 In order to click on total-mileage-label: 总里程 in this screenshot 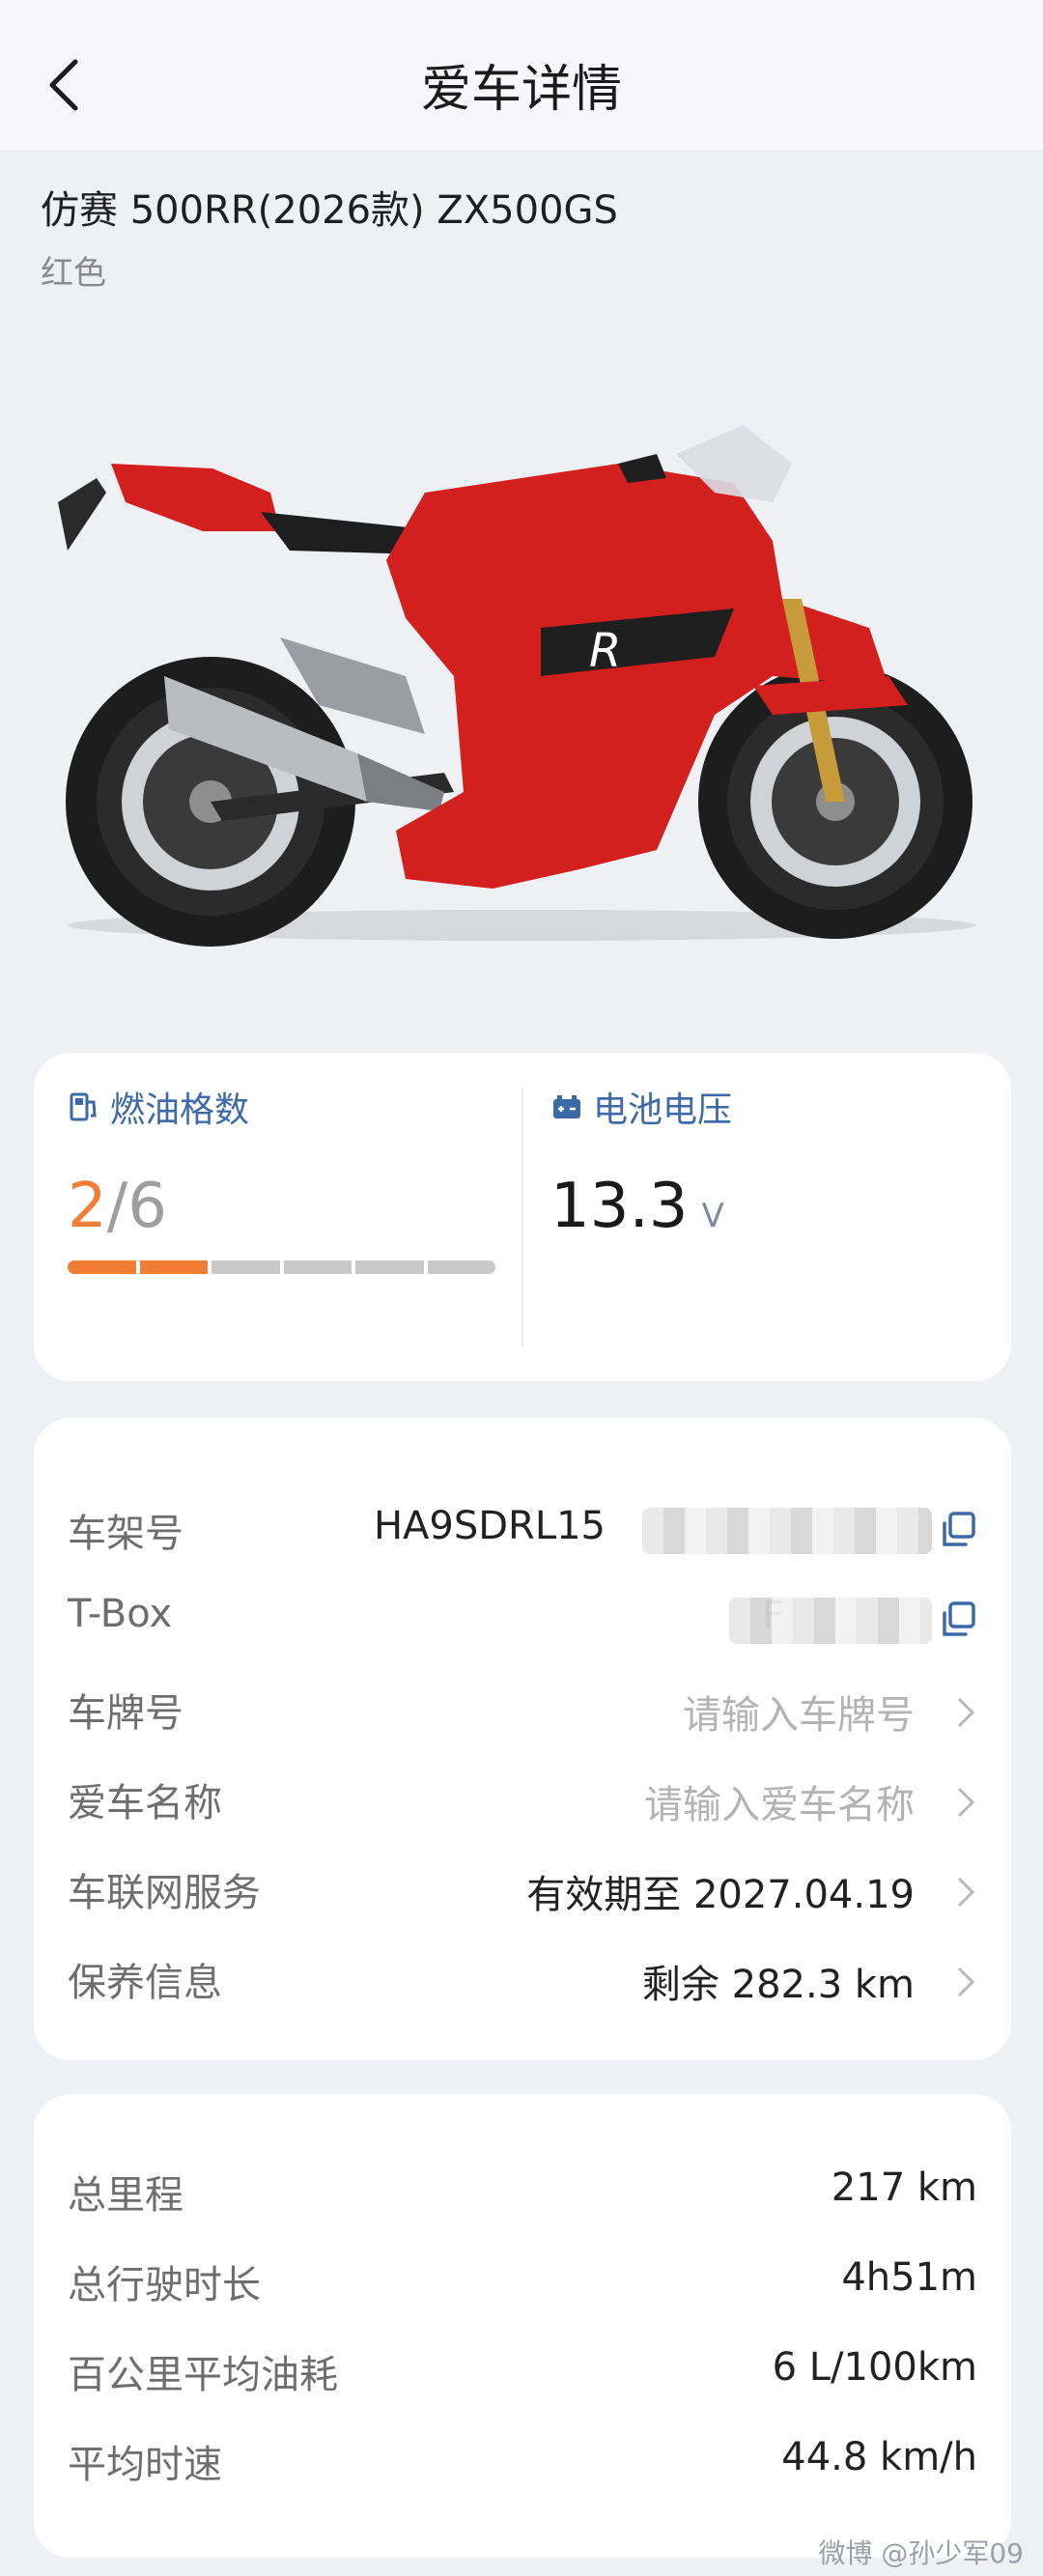, I will do `click(126, 2195)`.